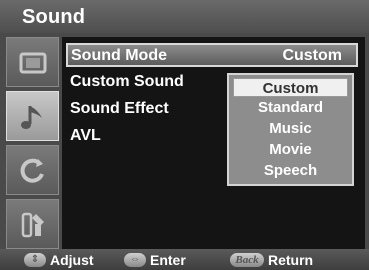  I want to click on sidebar-item-picture, so click(32, 62).